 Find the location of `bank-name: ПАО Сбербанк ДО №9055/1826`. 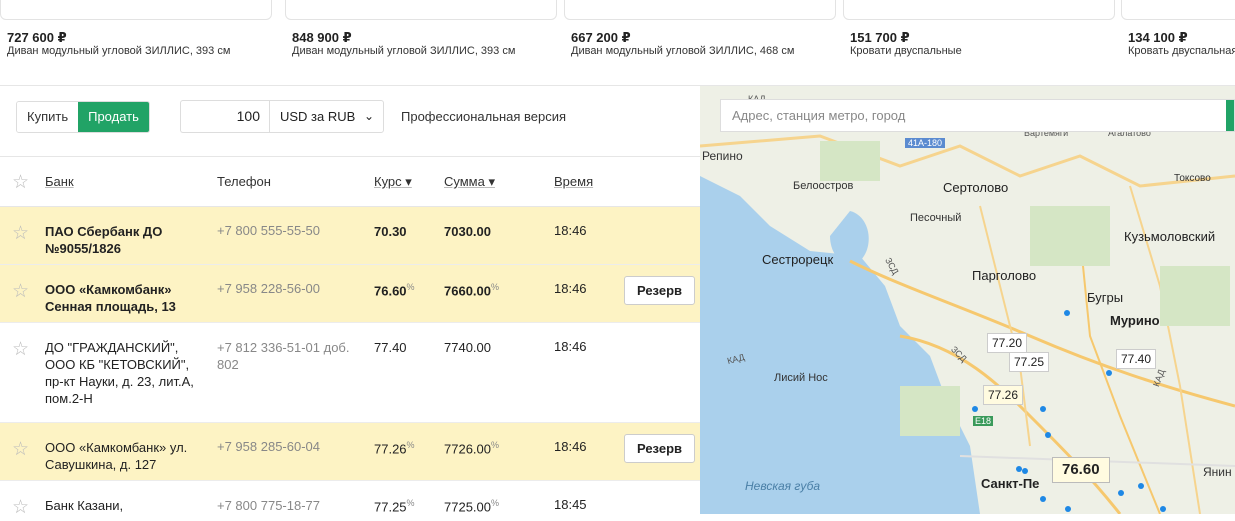

bank-name: ПАО Сбербанк ДО №9055/1826 is located at coordinates (104, 240).